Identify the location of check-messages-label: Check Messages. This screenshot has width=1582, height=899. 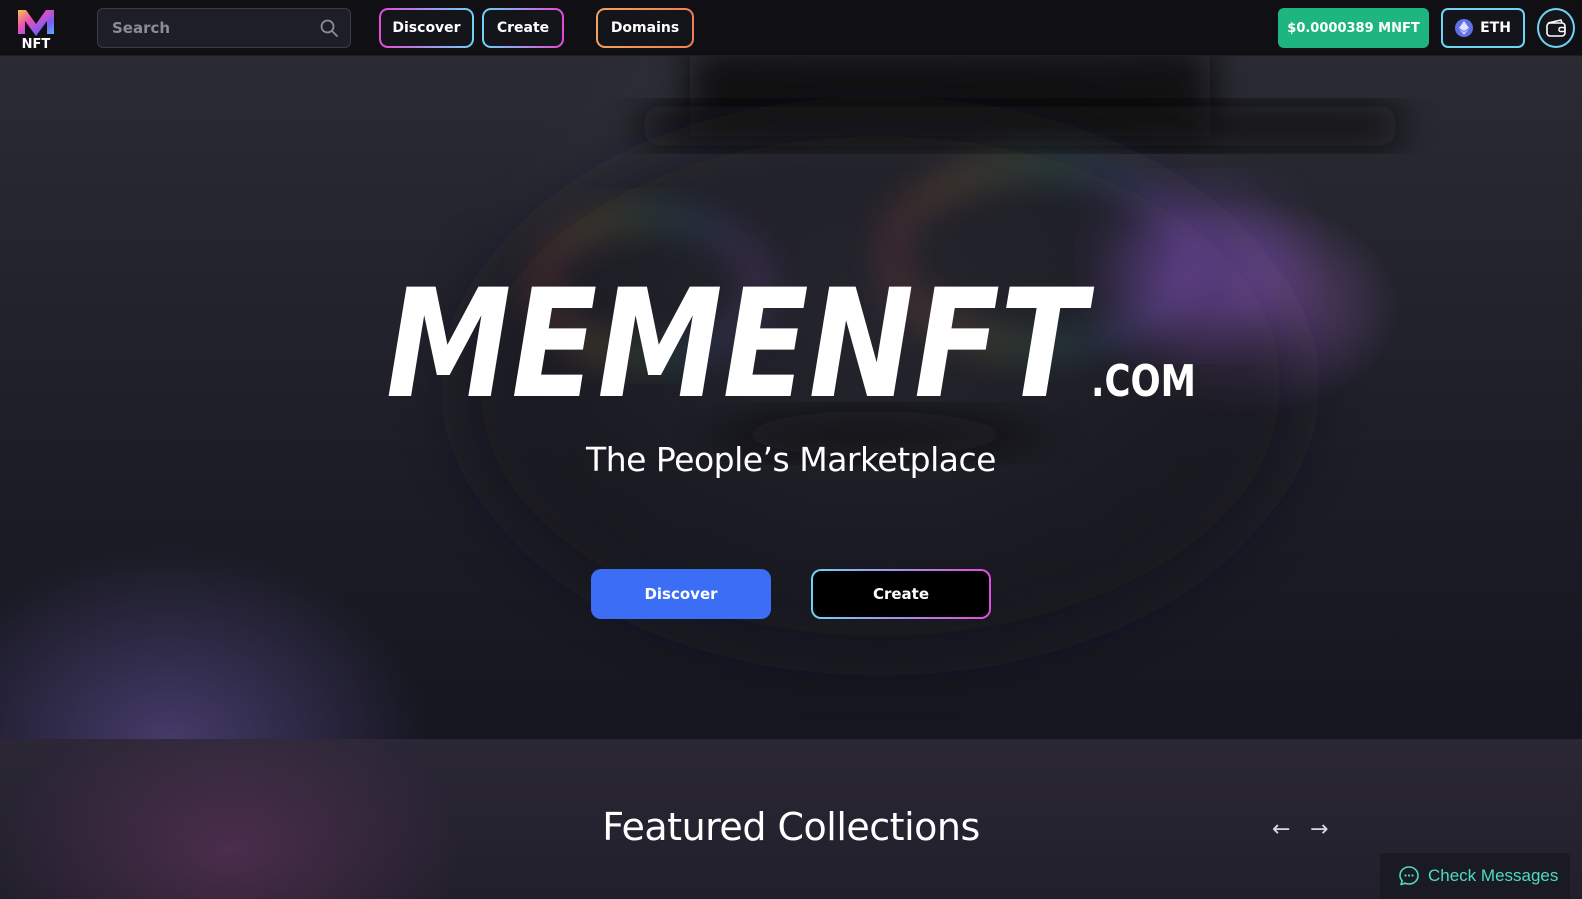
(1493, 875).